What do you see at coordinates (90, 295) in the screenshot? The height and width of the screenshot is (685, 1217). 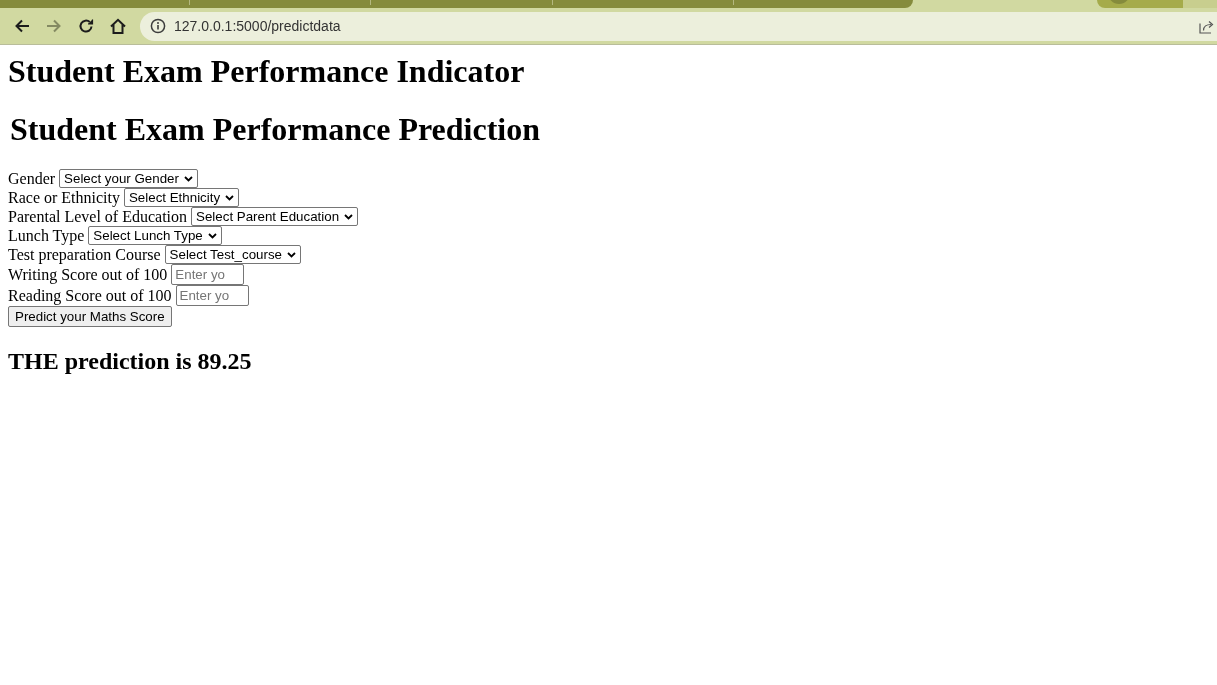 I see `field-label: Reading Score out of 100` at bounding box center [90, 295].